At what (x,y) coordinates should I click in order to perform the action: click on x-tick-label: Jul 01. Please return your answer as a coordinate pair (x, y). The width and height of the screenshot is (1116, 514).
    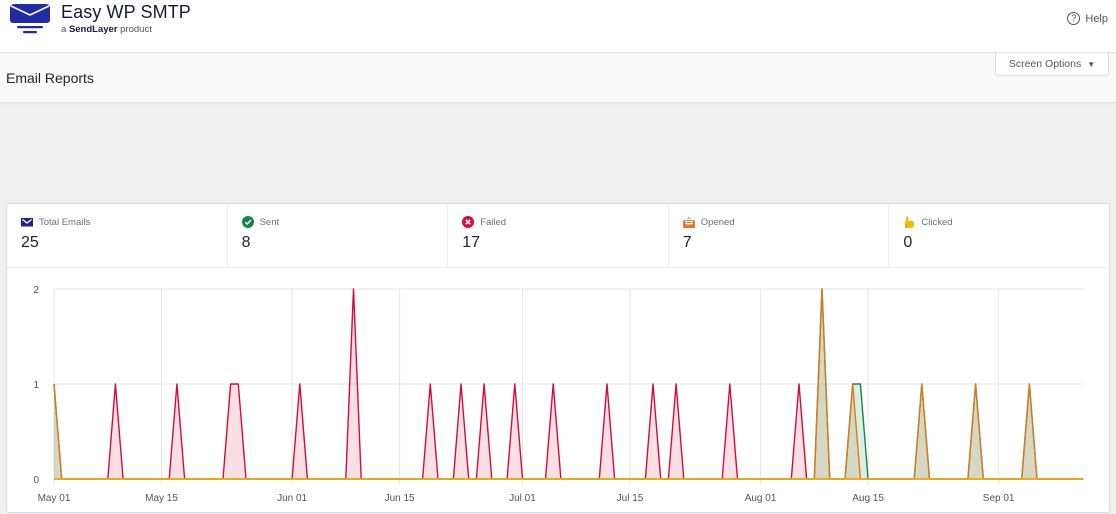
    Looking at the image, I should click on (522, 498).